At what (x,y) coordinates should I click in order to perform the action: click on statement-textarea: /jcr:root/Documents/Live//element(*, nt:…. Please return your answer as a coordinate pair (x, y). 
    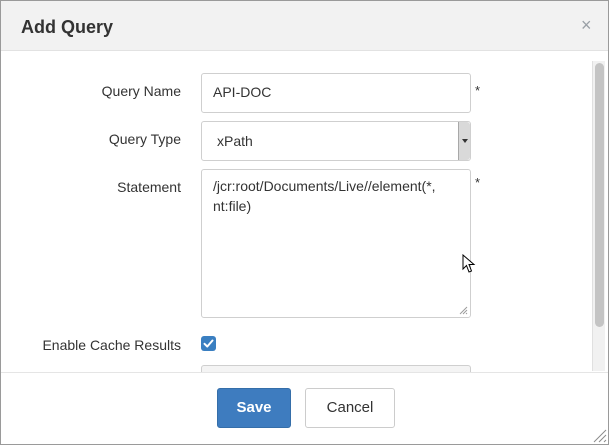
    Looking at the image, I should click on (336, 243).